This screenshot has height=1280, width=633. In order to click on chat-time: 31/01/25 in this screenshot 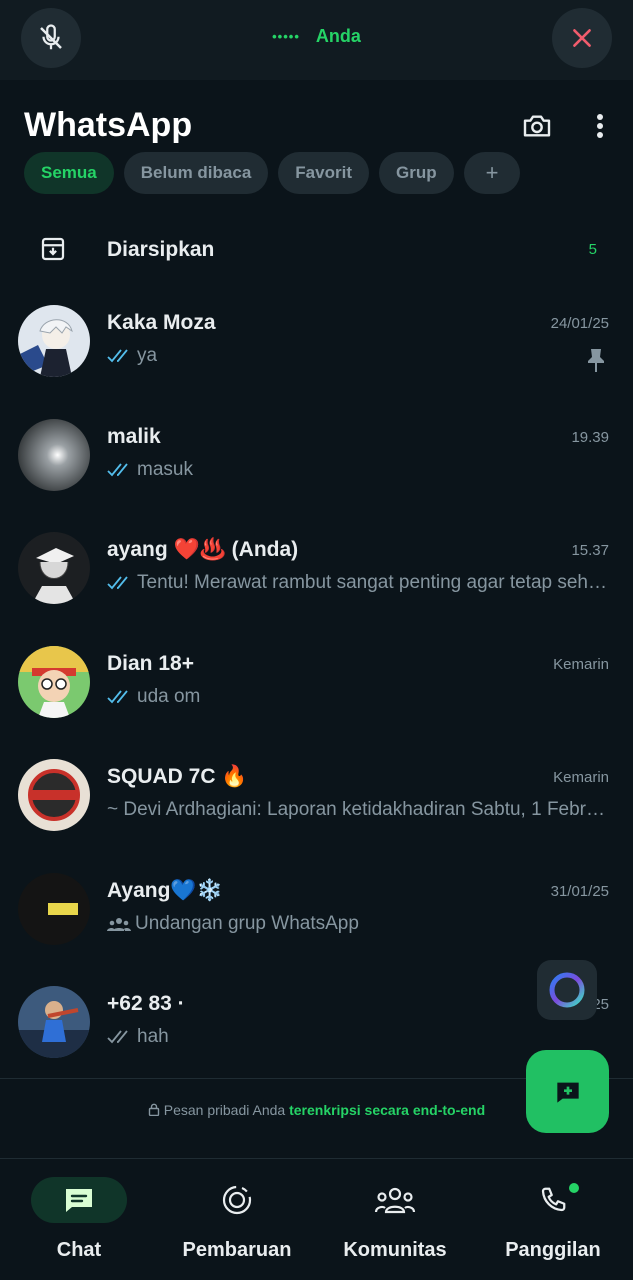, I will do `click(579, 891)`.